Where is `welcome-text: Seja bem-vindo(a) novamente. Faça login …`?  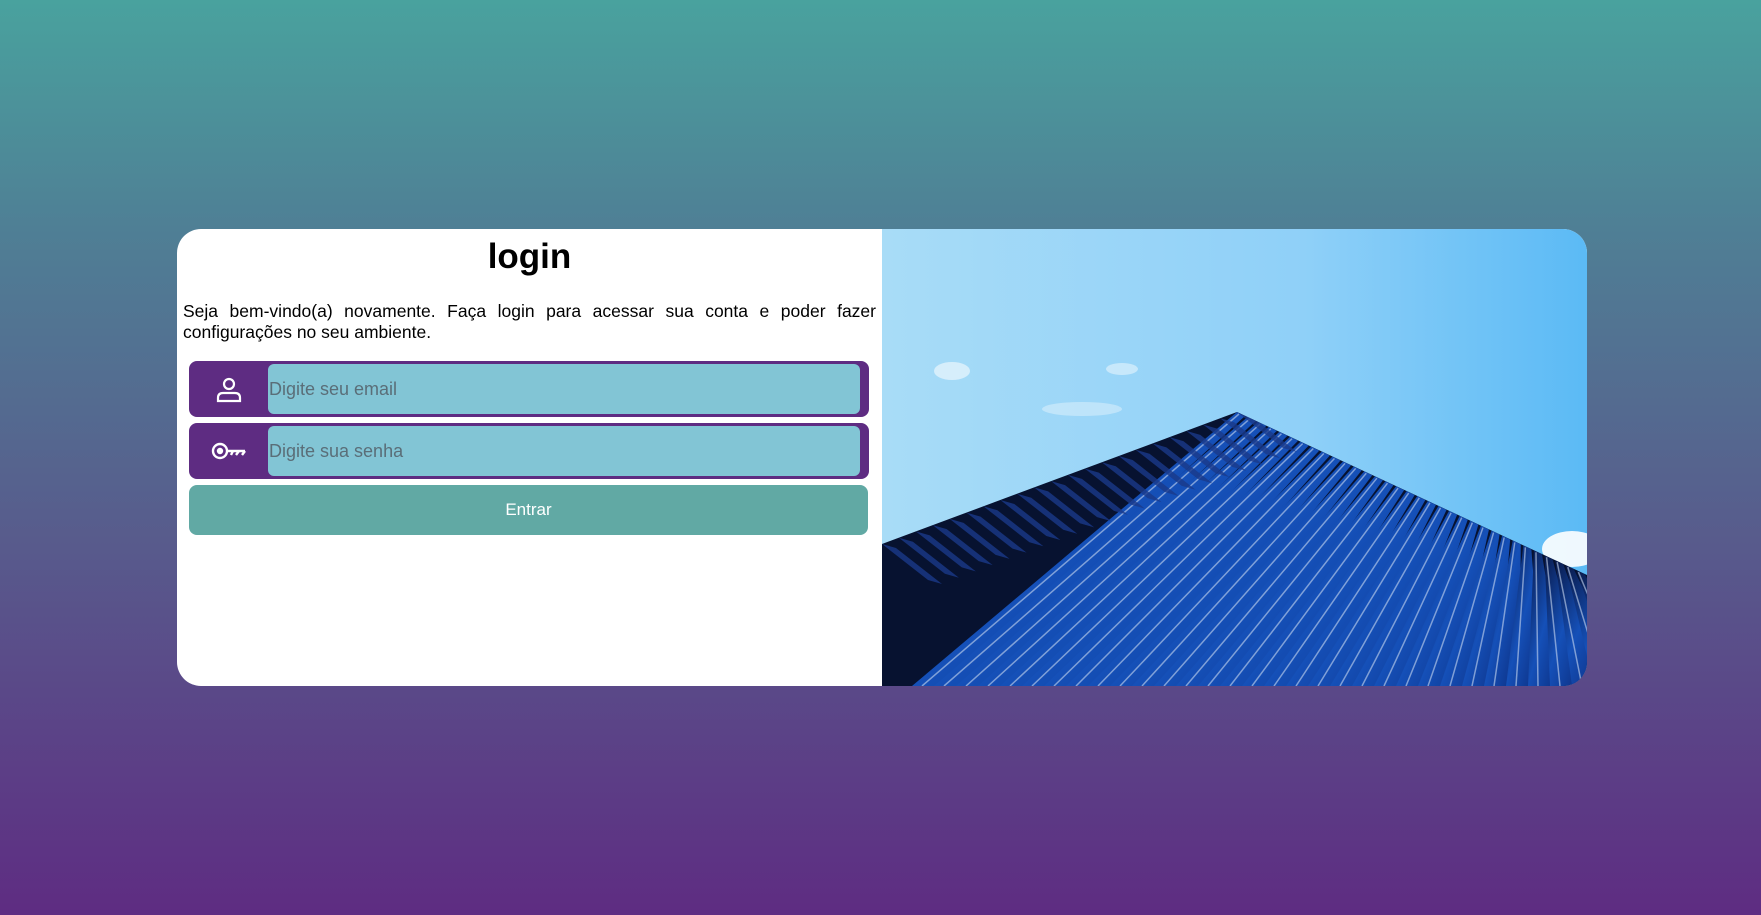 welcome-text: Seja bem-vindo(a) novamente. Faça login … is located at coordinates (529, 321).